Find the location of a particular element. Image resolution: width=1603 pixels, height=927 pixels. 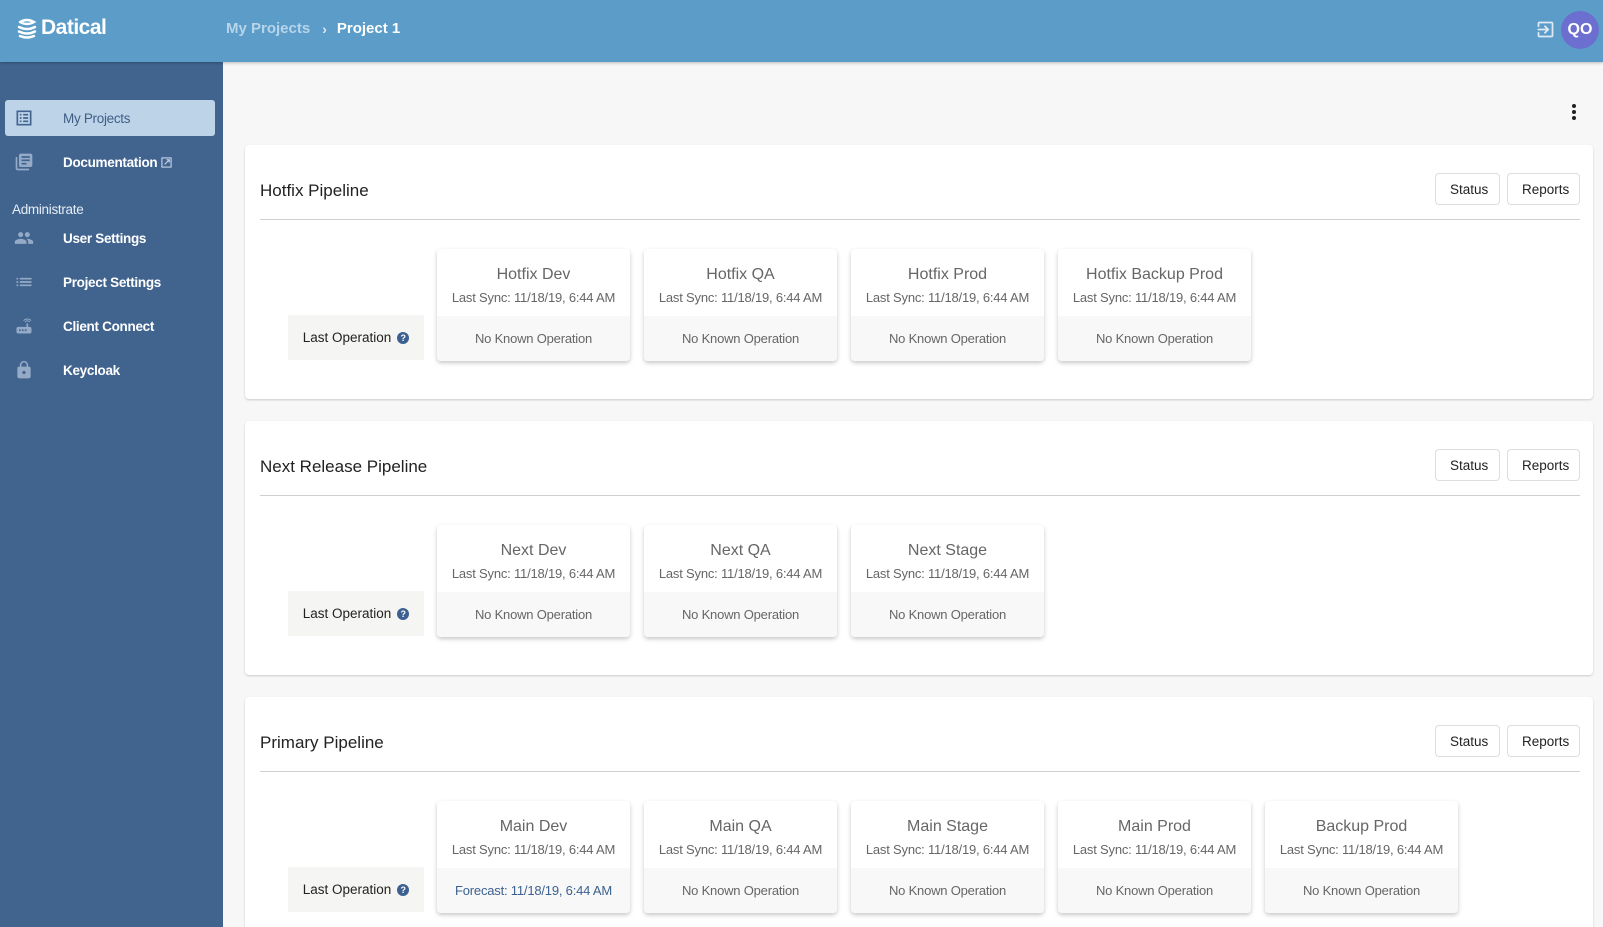

lock-icon is located at coordinates (24, 369).